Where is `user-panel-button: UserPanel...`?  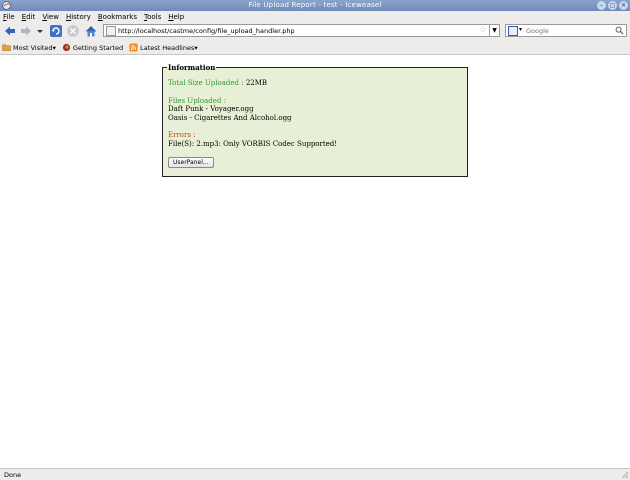
user-panel-button: UserPanel... is located at coordinates (191, 162).